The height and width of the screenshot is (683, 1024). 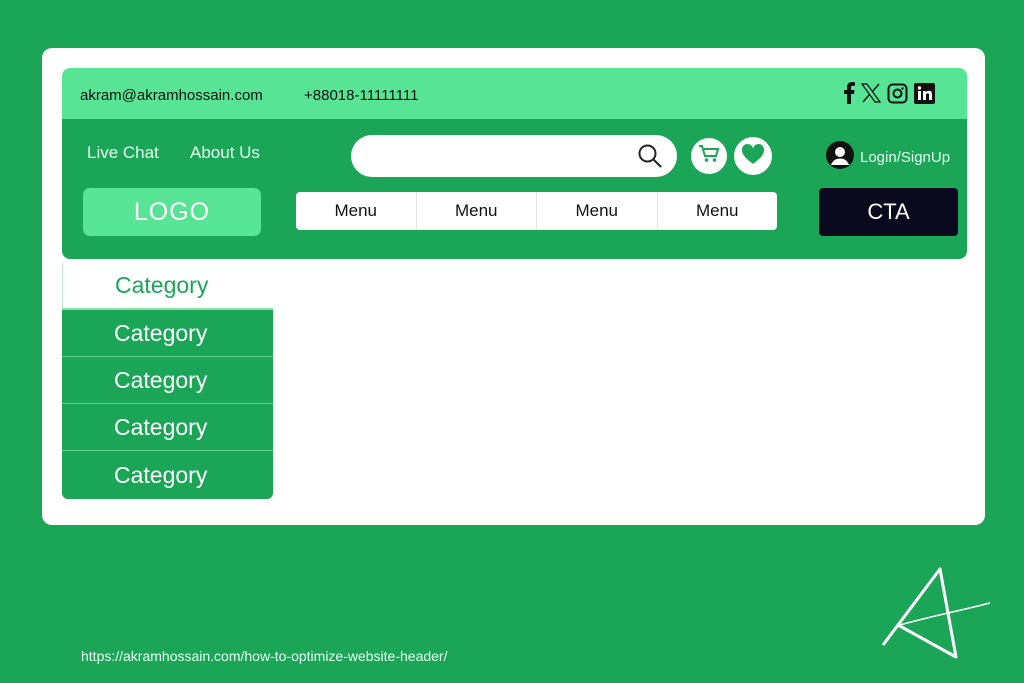 I want to click on contact-phone: +88018-11111111, so click(x=361, y=95).